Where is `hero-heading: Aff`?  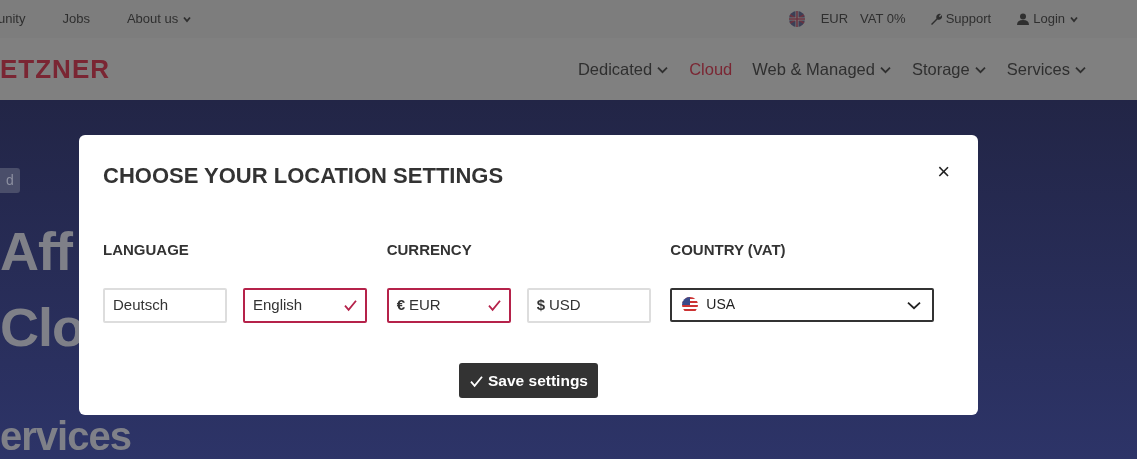
hero-heading: Aff is located at coordinates (36, 251).